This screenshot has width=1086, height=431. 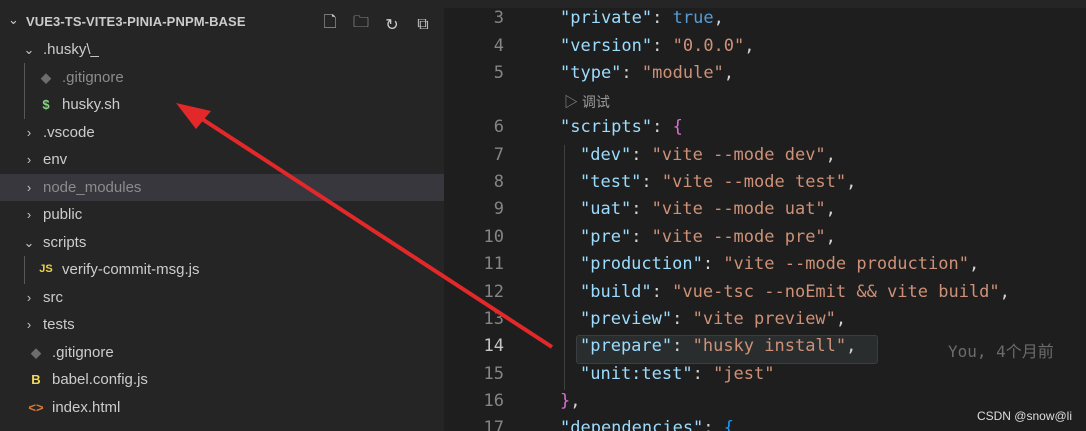 What do you see at coordinates (498, 127) in the screenshot?
I see `line-number: 6` at bounding box center [498, 127].